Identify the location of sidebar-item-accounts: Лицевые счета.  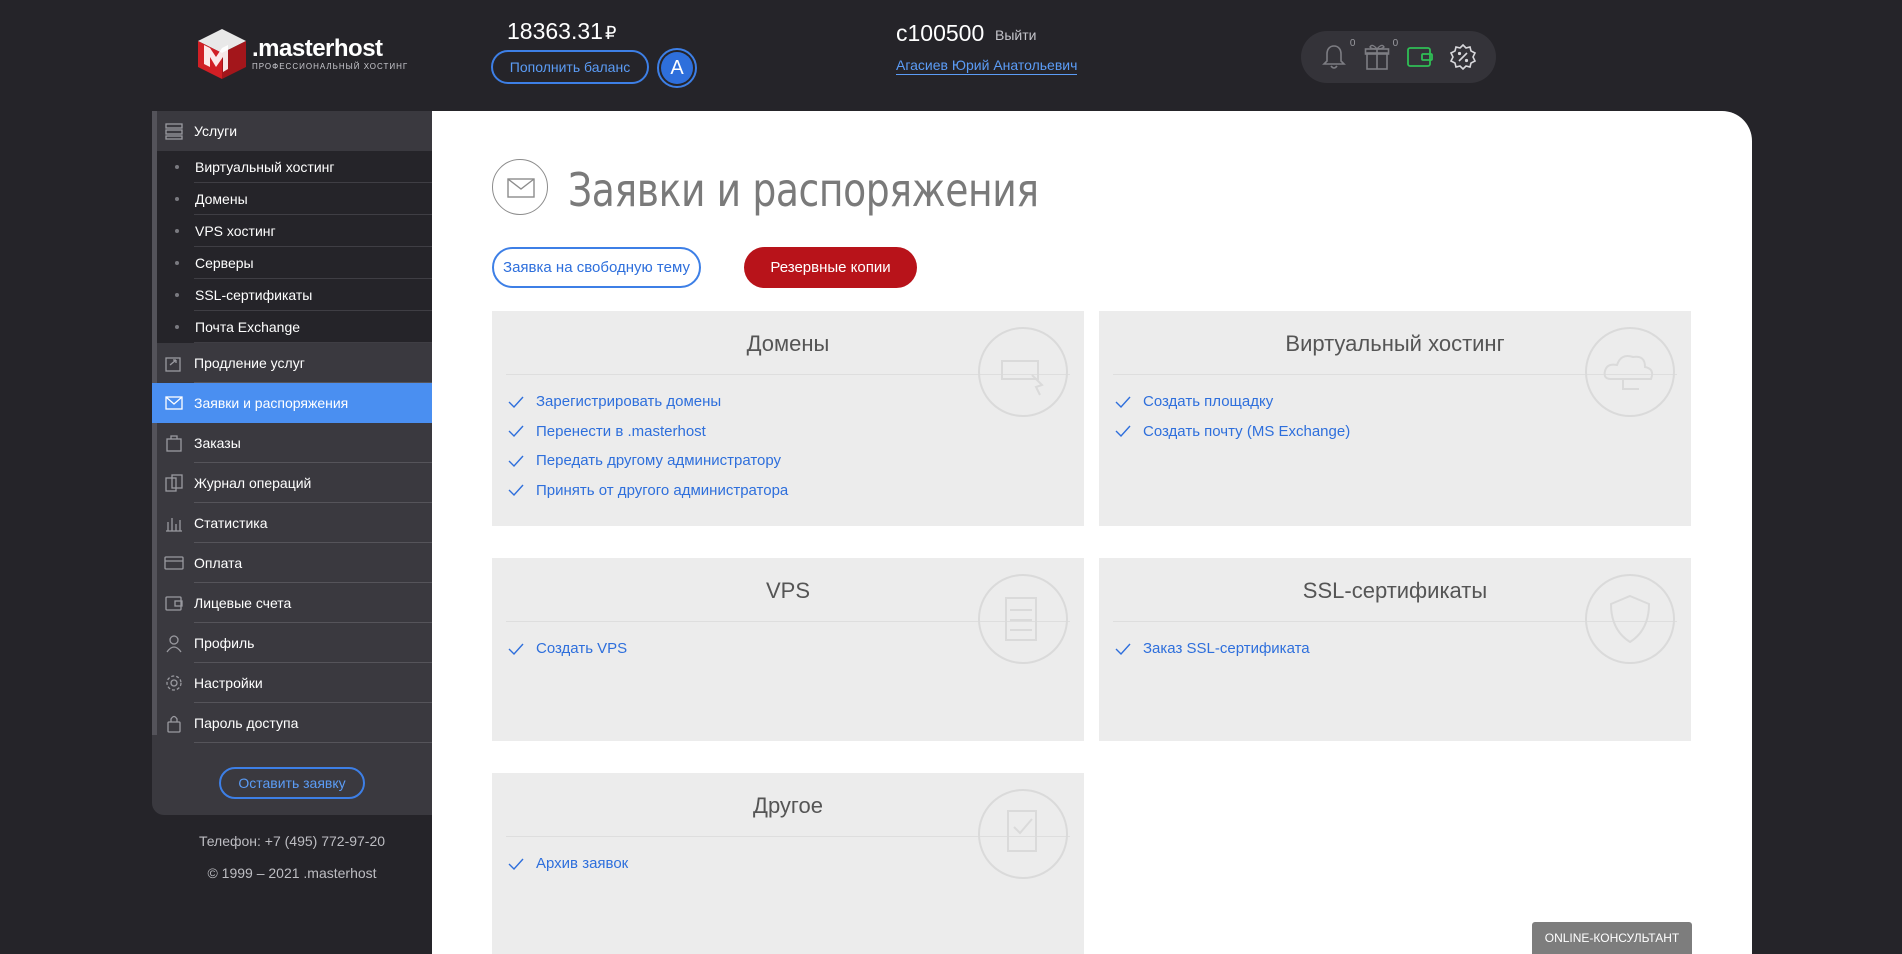
(292, 603).